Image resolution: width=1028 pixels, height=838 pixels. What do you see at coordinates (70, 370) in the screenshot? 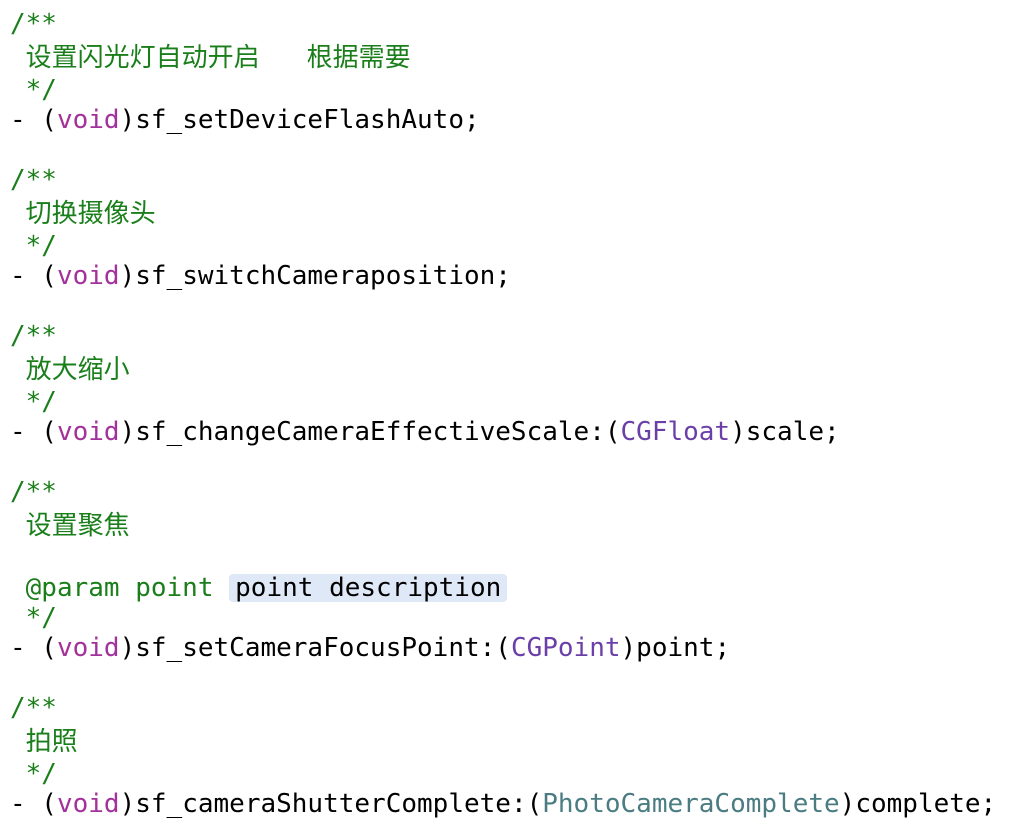
I see `doc-comment-text: 放大缩小` at bounding box center [70, 370].